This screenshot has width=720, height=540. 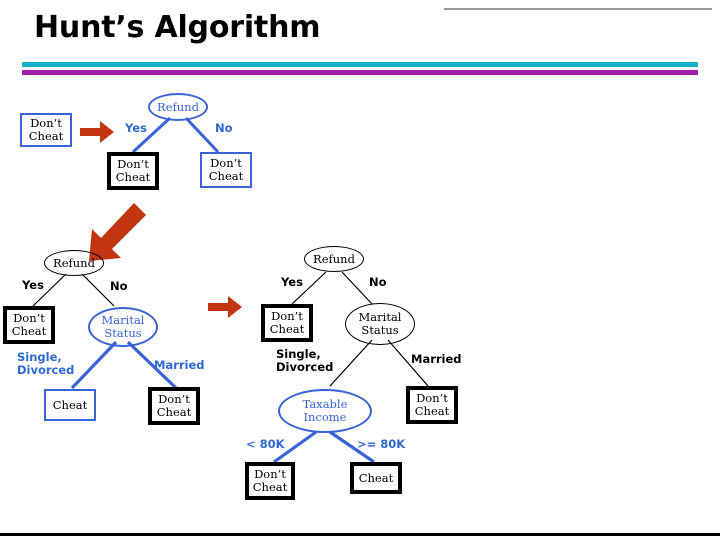 I want to click on tree1-leaf-no: Don’t Cheat, so click(x=226, y=170).